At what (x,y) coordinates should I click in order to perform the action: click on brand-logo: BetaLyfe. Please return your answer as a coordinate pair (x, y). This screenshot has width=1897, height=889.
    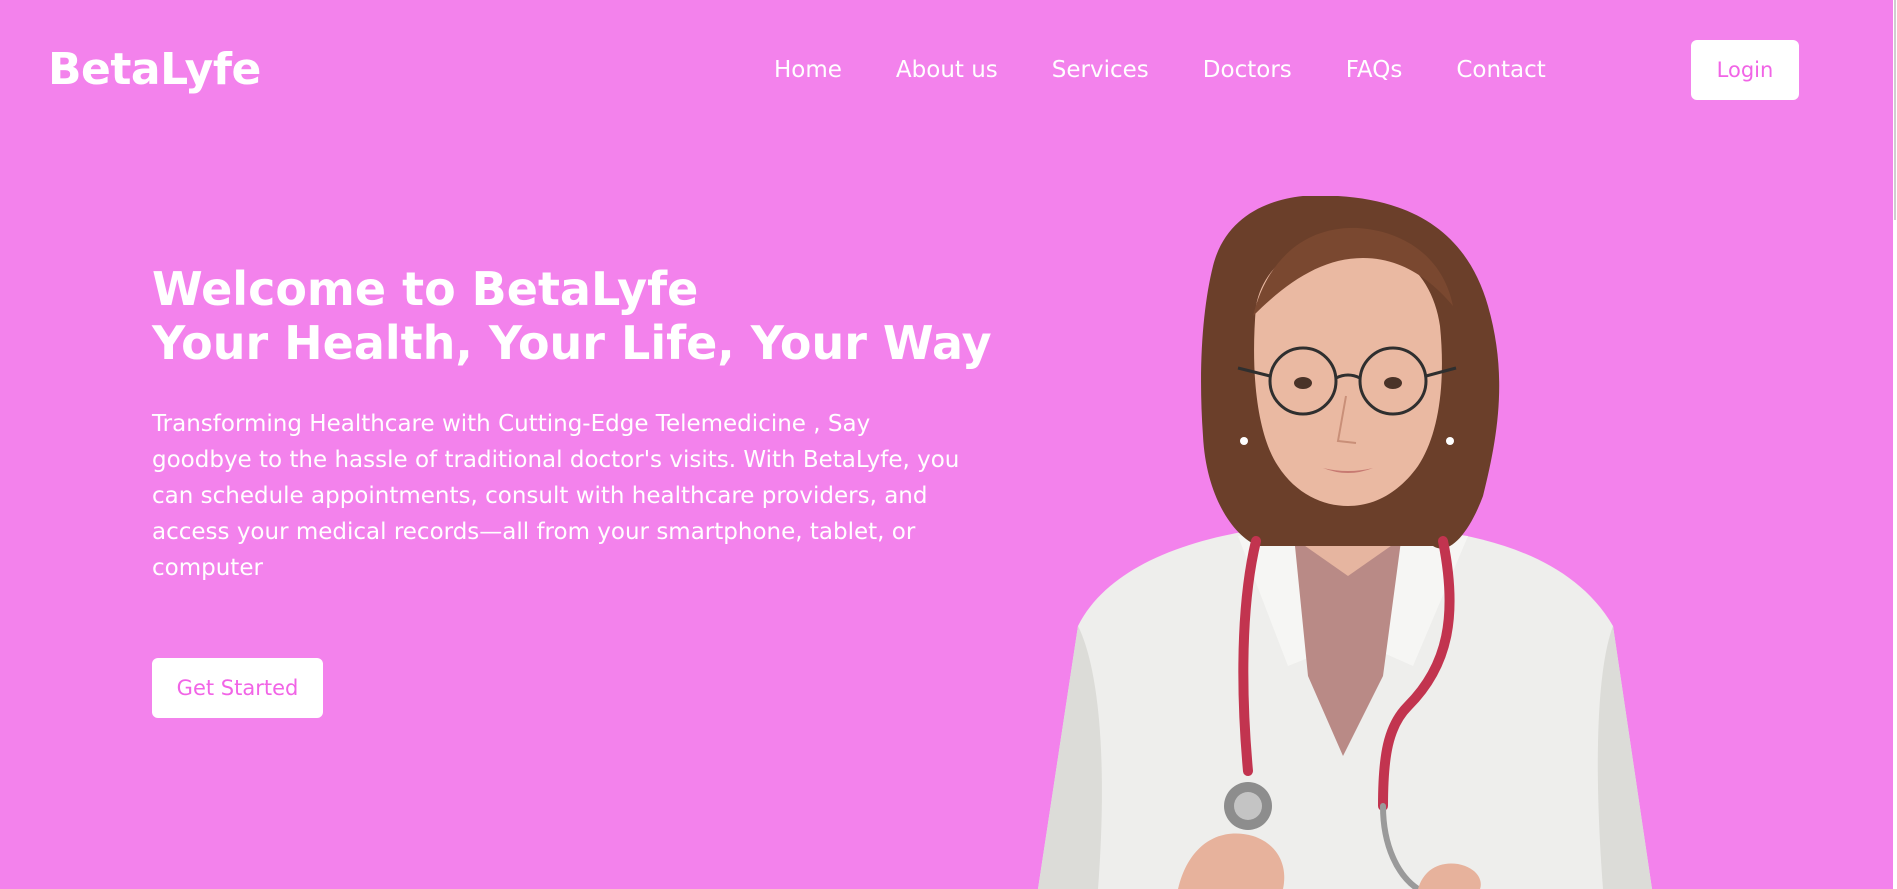
    Looking at the image, I should click on (154, 70).